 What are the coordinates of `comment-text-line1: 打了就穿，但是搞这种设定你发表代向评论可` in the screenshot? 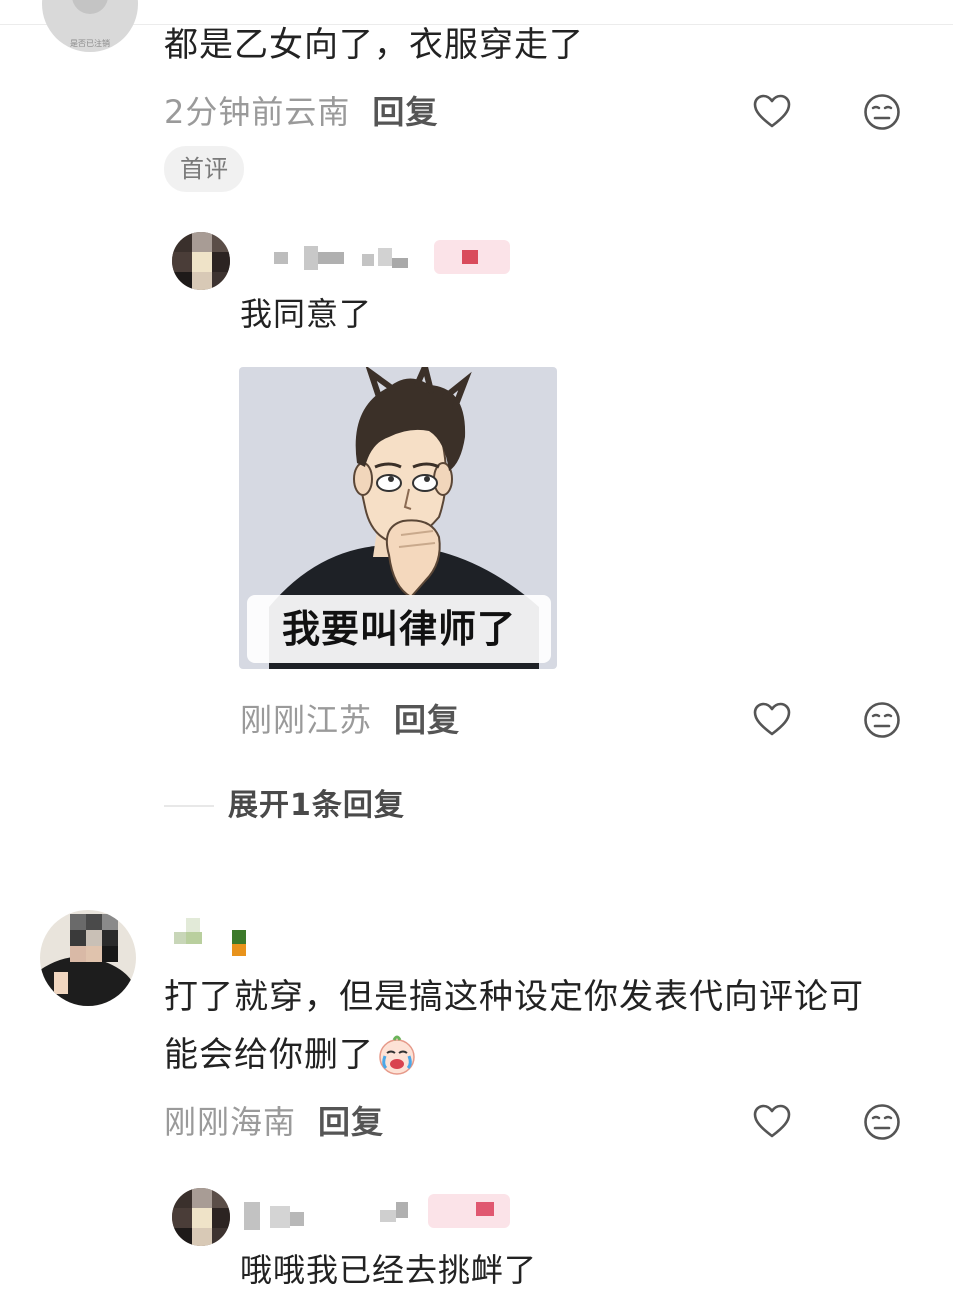 It's located at (514, 997).